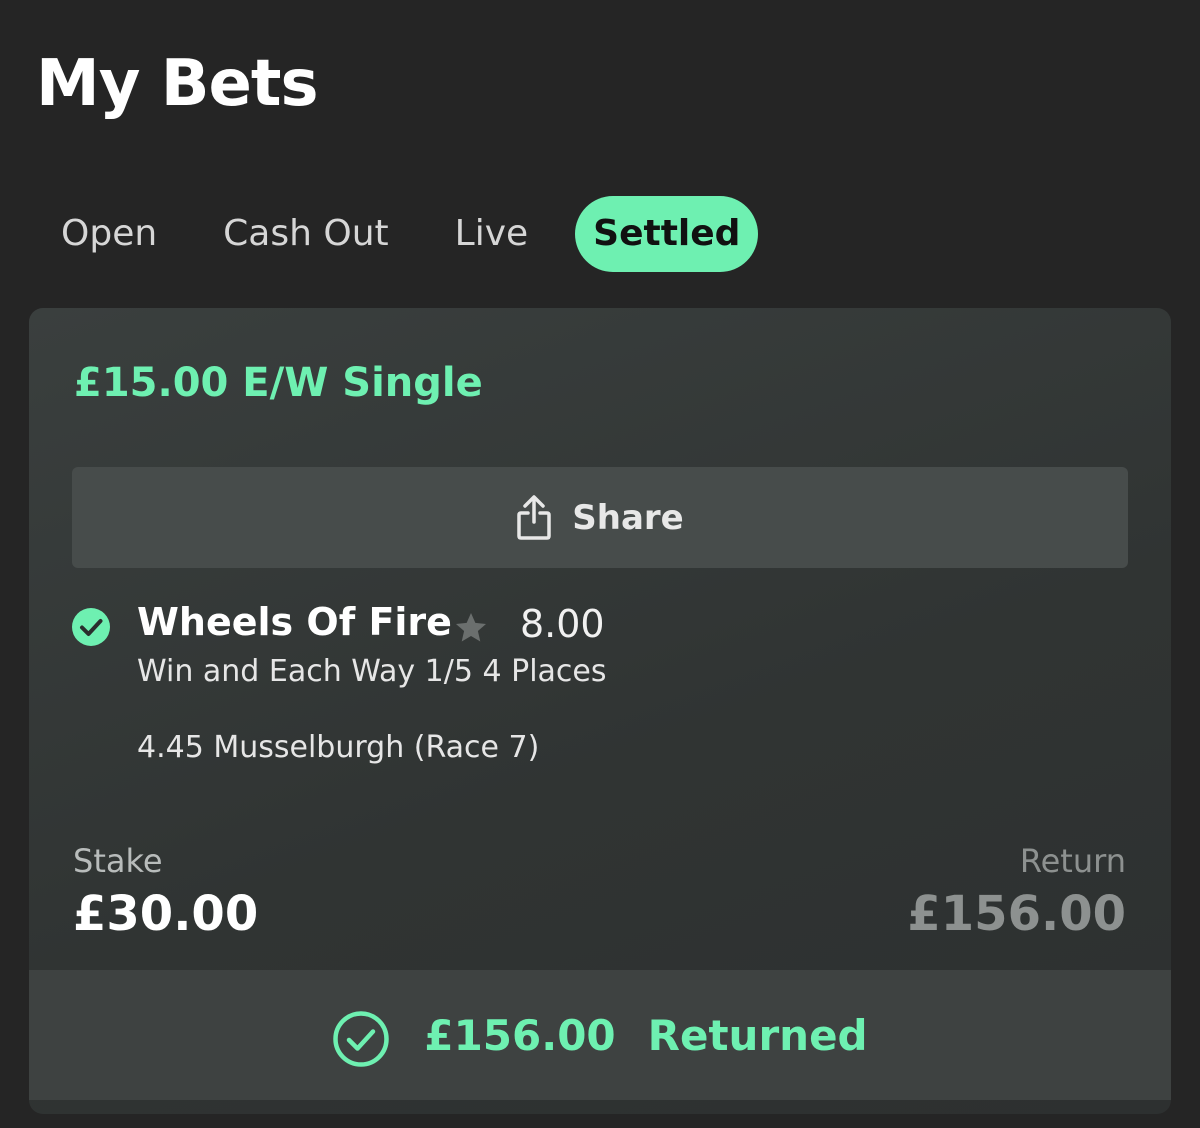 This screenshot has width=1200, height=1128. Describe the element at coordinates (492, 234) in the screenshot. I see `tab-live: Live` at that location.